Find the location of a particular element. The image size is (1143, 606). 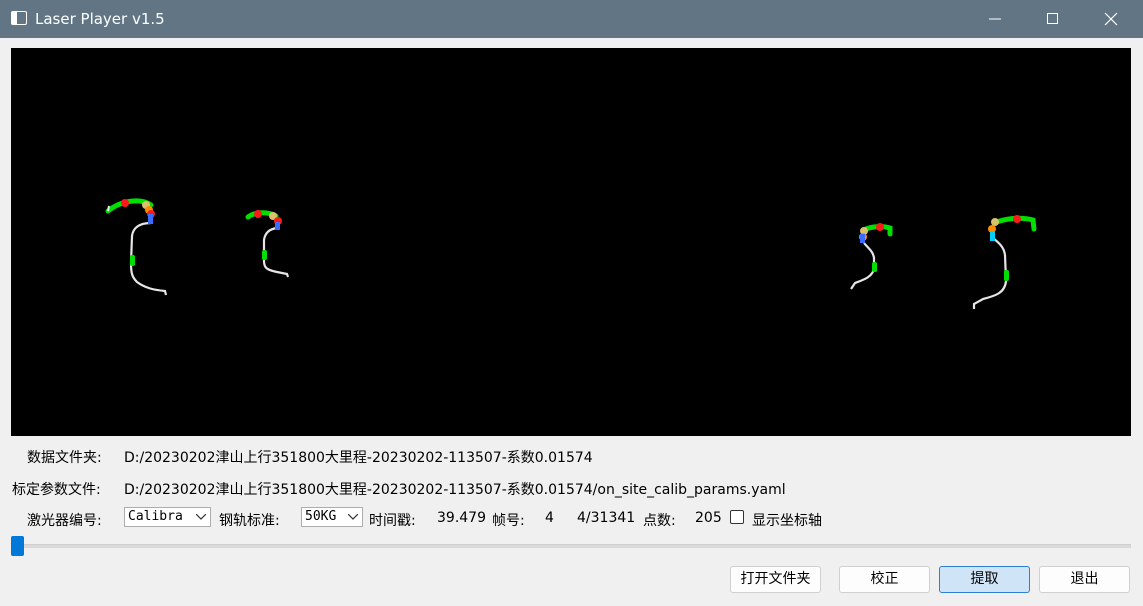

maximize-button is located at coordinates (1053, 19).